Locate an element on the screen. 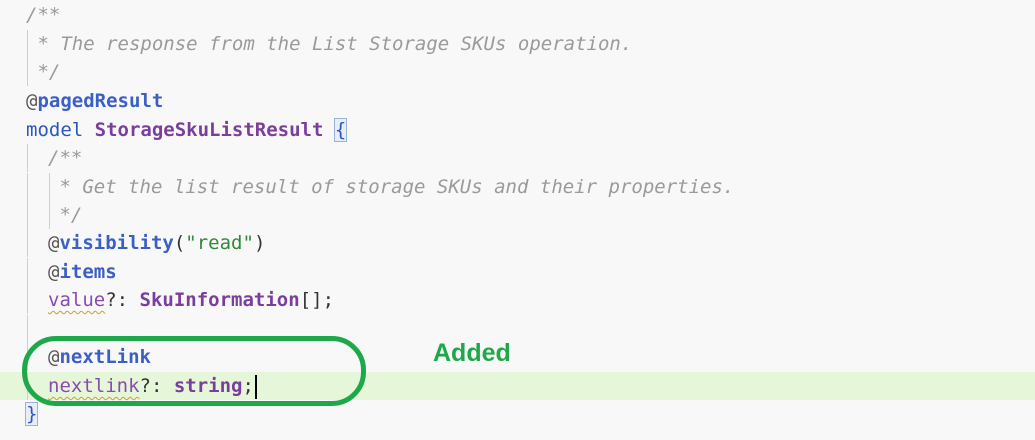 This screenshot has height=440, width=1035. decorator-line: @visibility("read") is located at coordinates (156, 243).